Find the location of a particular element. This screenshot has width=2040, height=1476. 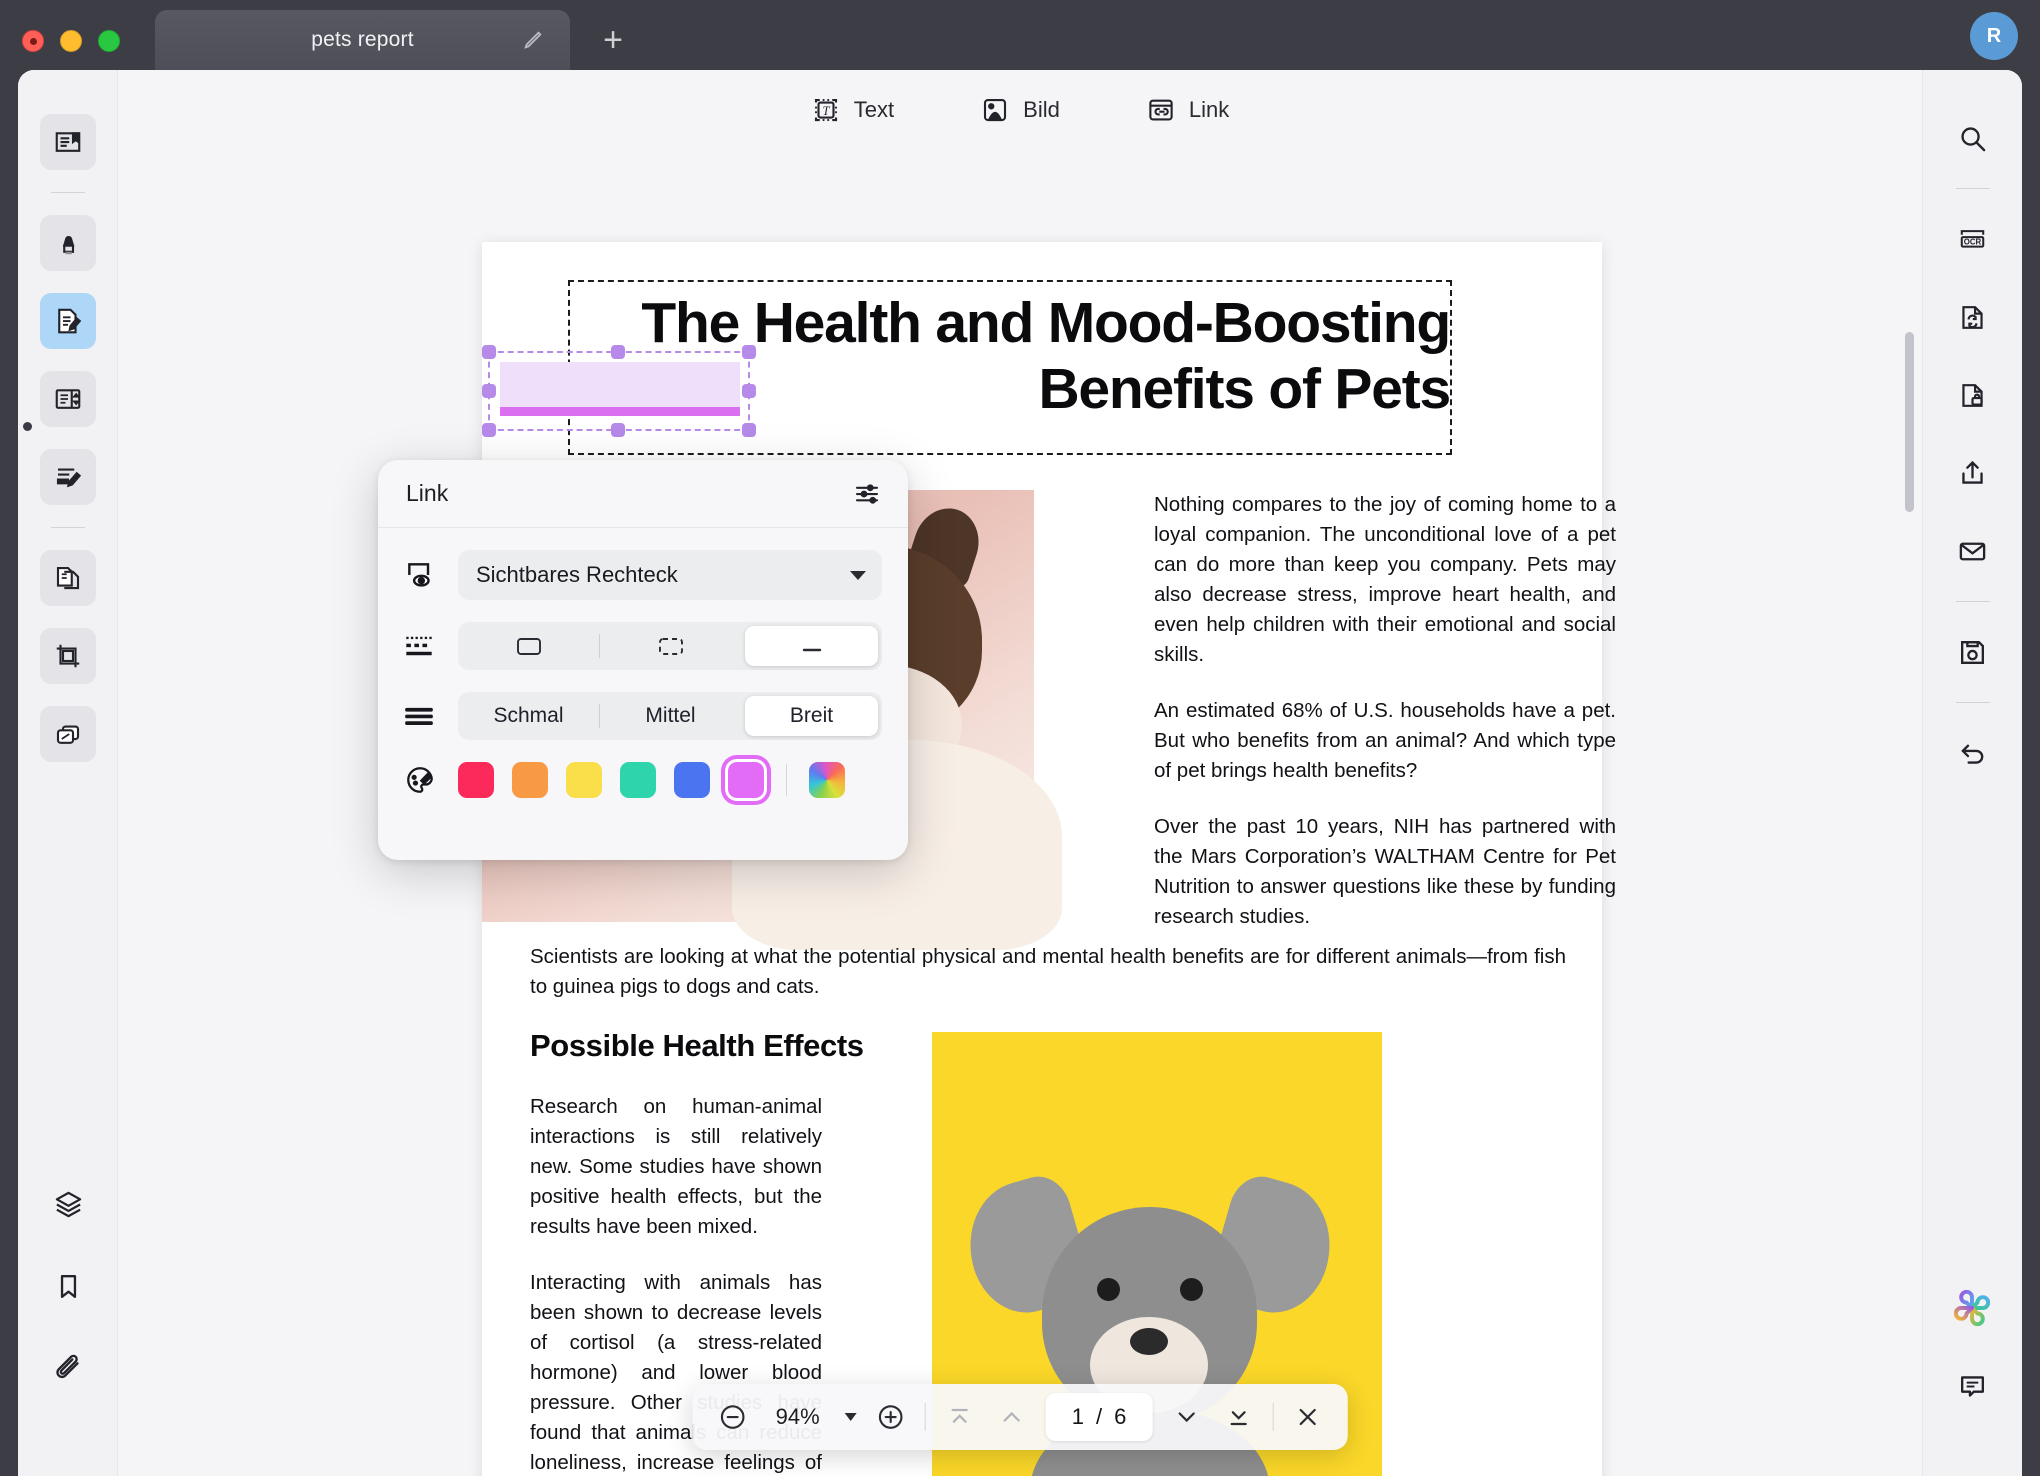

visible-rectangle-icon is located at coordinates (426, 575).